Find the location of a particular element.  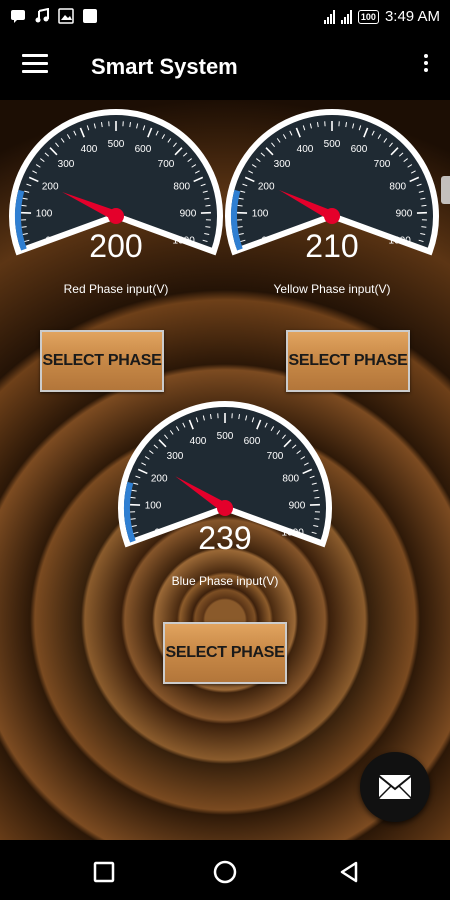

system-status: 100 3:49 AM is located at coordinates (381, 16).